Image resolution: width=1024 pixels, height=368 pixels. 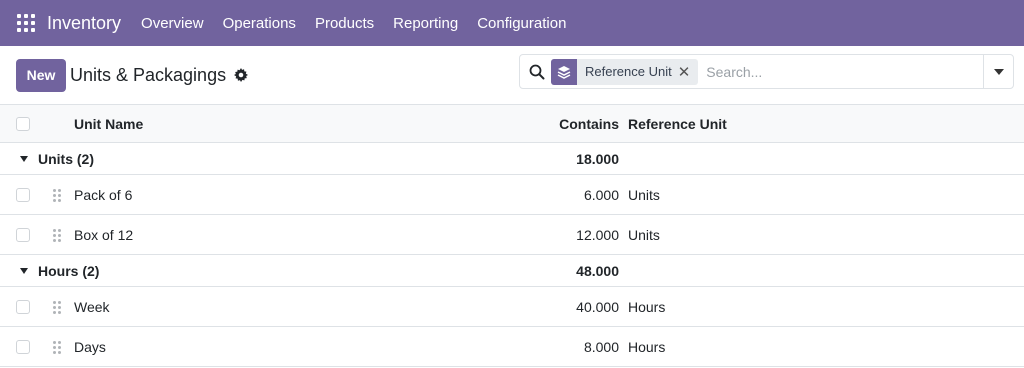 I want to click on cell-contains: 40.000, so click(x=597, y=306).